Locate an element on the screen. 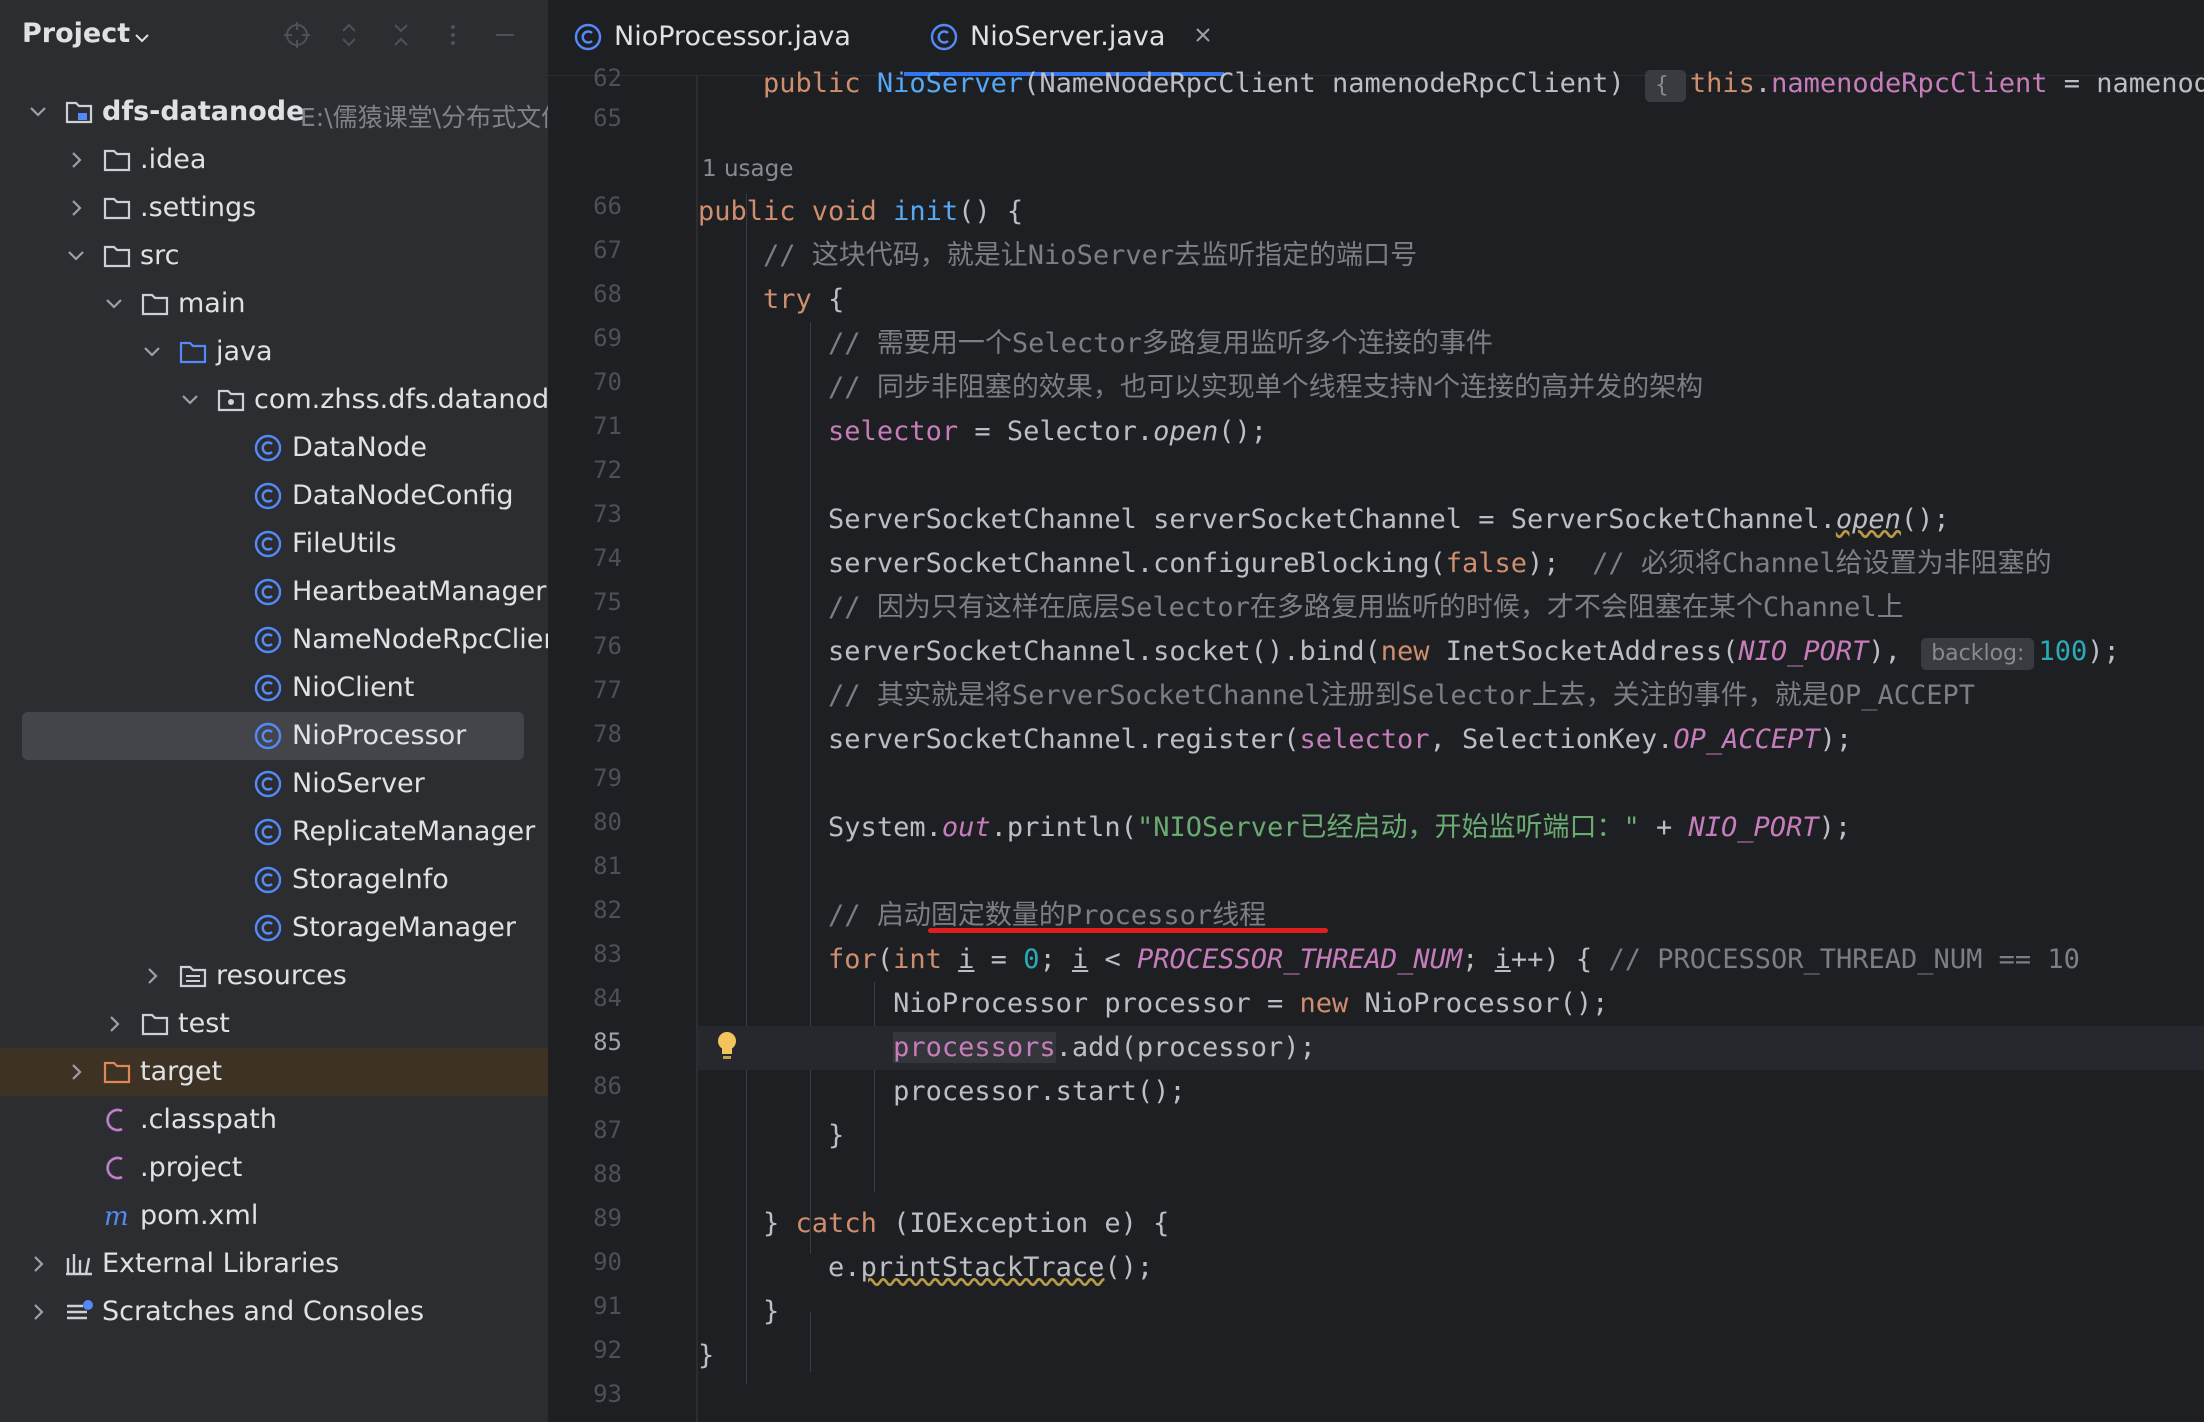 Image resolution: width=2204 pixels, height=1422 pixels. tree-item-storagemanager: StorageManager is located at coordinates (274, 928).